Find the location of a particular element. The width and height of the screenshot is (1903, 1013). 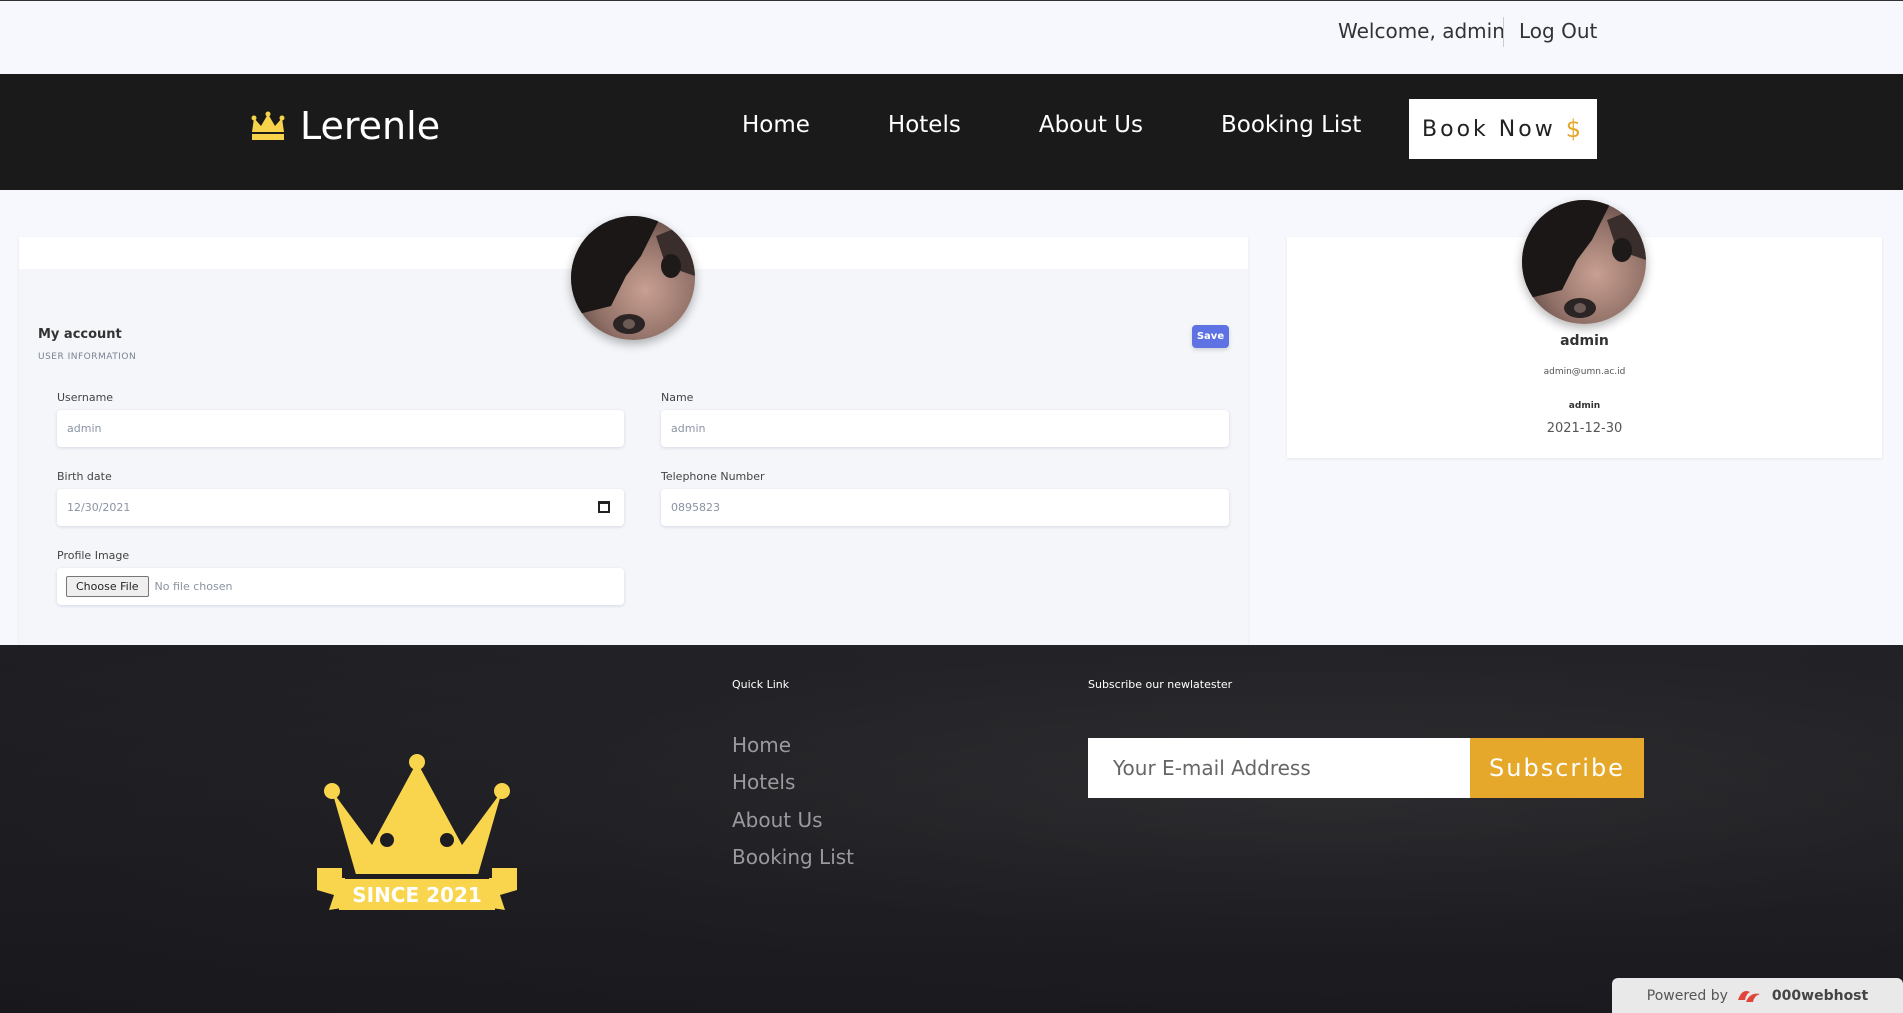

since-2021-crown-logo: SINCE 2021 is located at coordinates (417, 832).